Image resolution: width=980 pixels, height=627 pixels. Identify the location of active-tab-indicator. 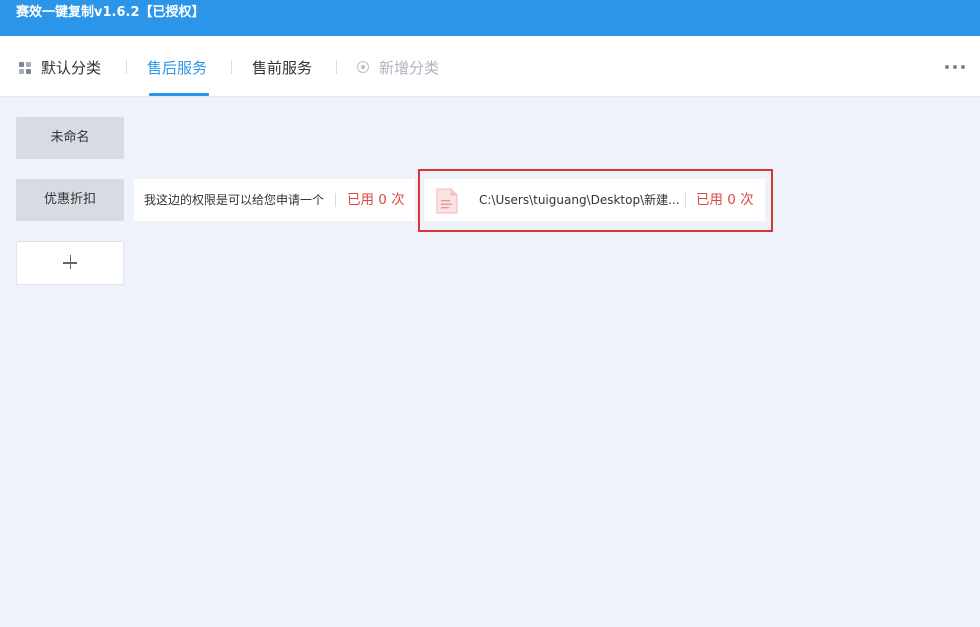
(179, 94).